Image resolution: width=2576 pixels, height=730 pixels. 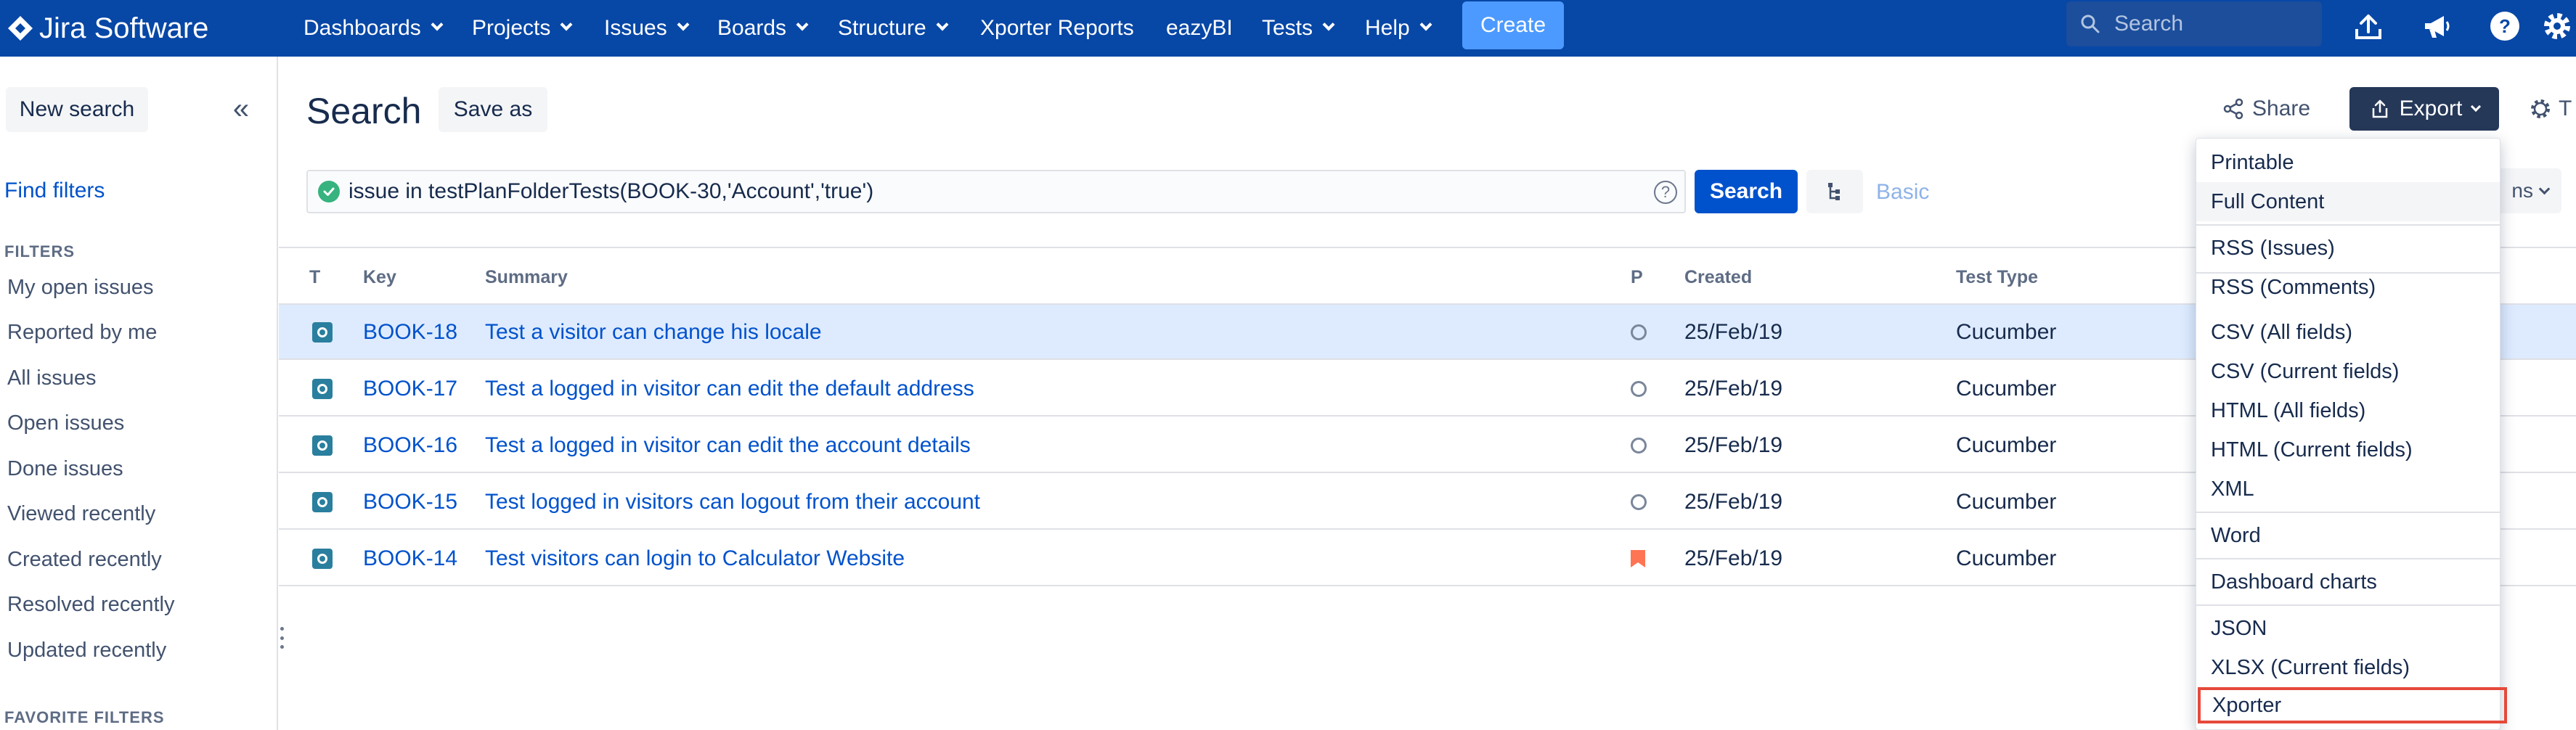 I want to click on nav-help: Help, so click(x=1398, y=28).